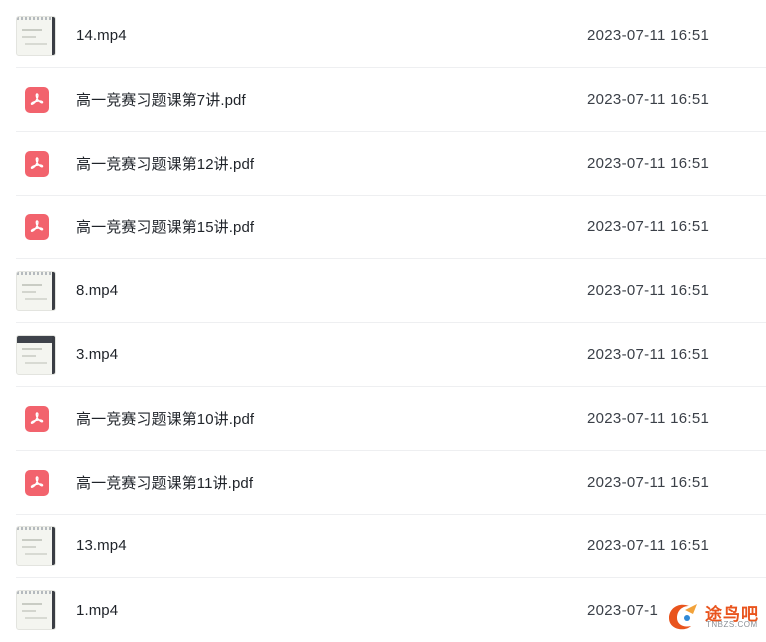 The width and height of the screenshot is (766, 642). Describe the element at coordinates (391, 546) in the screenshot. I see `file-row: 13.mp4 2023-07-11 16:51` at that location.